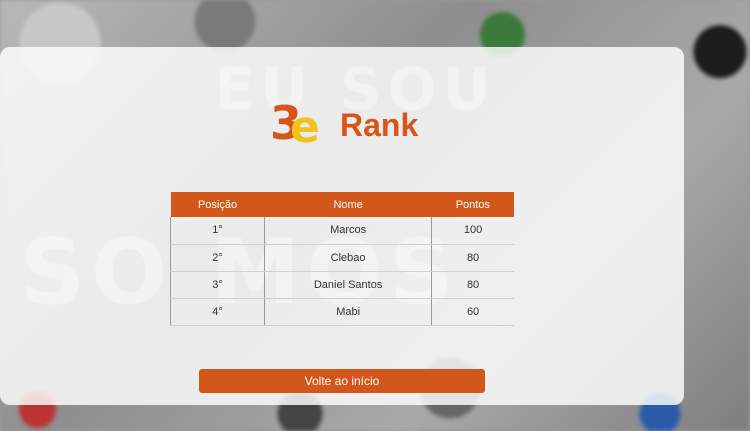 The image size is (750, 431). What do you see at coordinates (348, 204) in the screenshot?
I see `column-header-name: Nome` at bounding box center [348, 204].